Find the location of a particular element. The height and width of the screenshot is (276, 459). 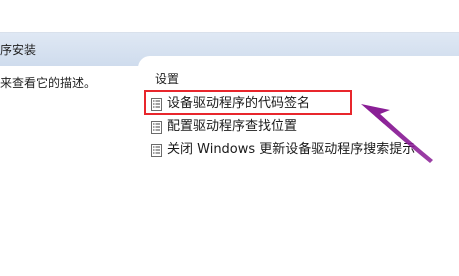

setting-item-label: 配置驱动程序查找位置 is located at coordinates (232, 126).